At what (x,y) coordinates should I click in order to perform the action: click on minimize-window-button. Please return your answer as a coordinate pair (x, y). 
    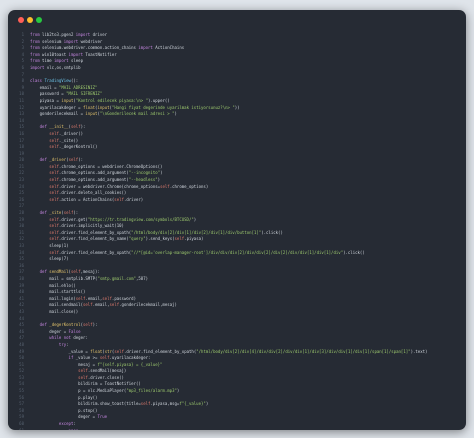
    Looking at the image, I should click on (30, 20).